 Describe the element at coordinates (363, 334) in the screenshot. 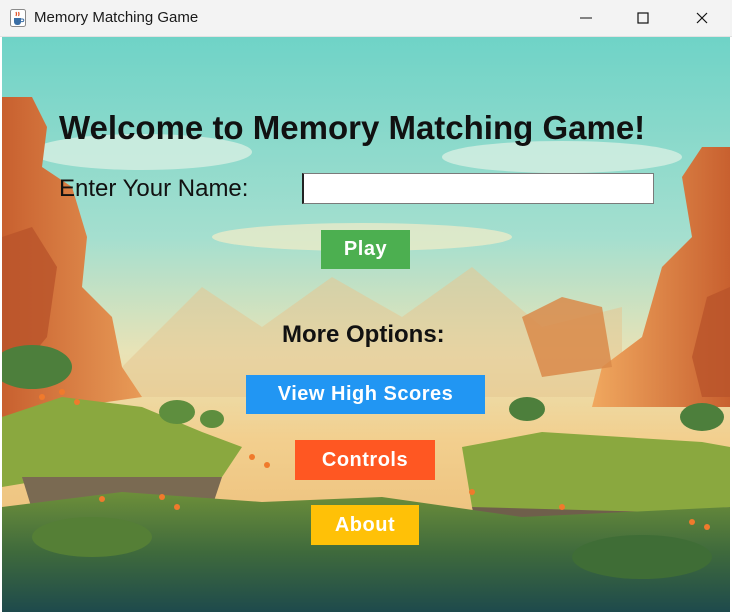

I see `more-options-heading: More Options:` at that location.